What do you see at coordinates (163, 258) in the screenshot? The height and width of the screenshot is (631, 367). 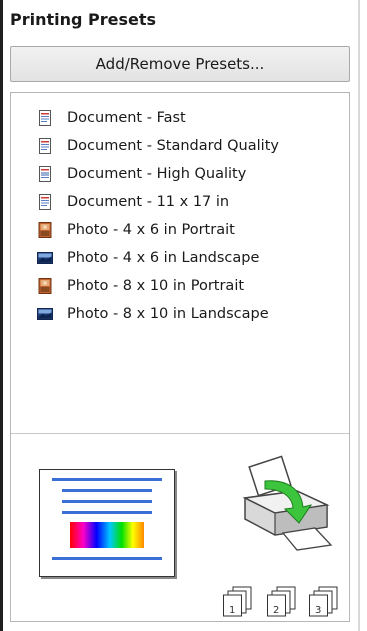 I see `preset-label: Photo - 4 x 6 in Landscape` at bounding box center [163, 258].